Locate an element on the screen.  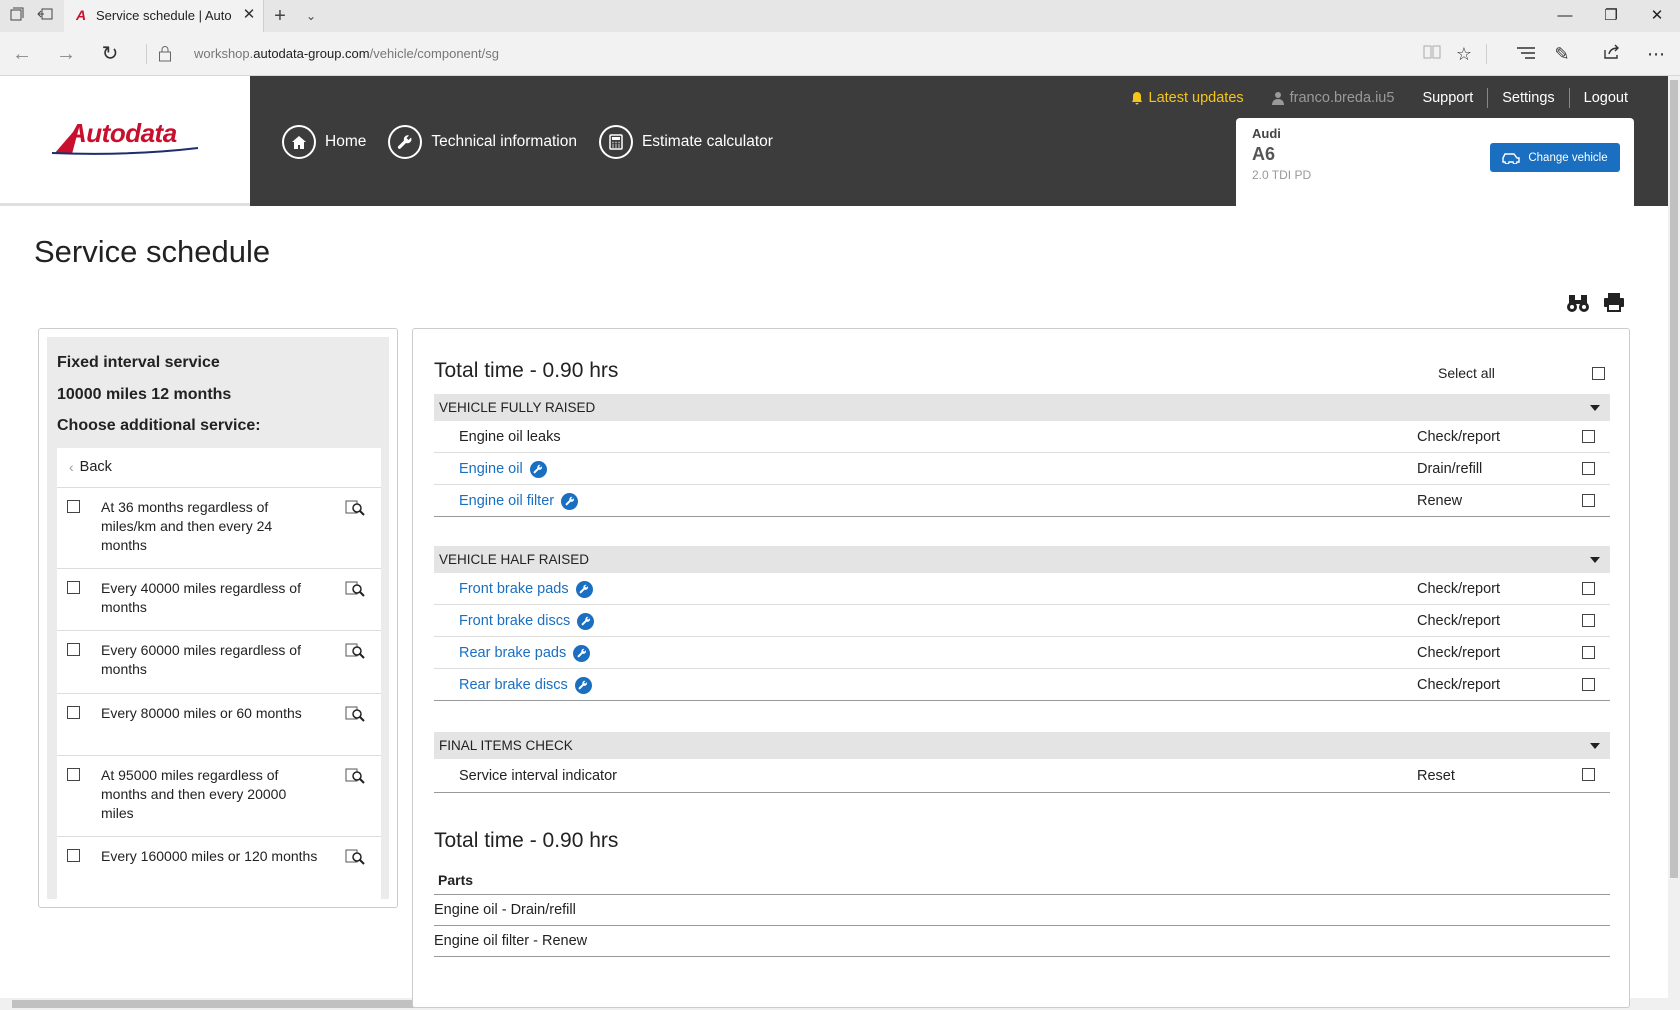
user-account: franco.breda.iu5 is located at coordinates (1333, 98).